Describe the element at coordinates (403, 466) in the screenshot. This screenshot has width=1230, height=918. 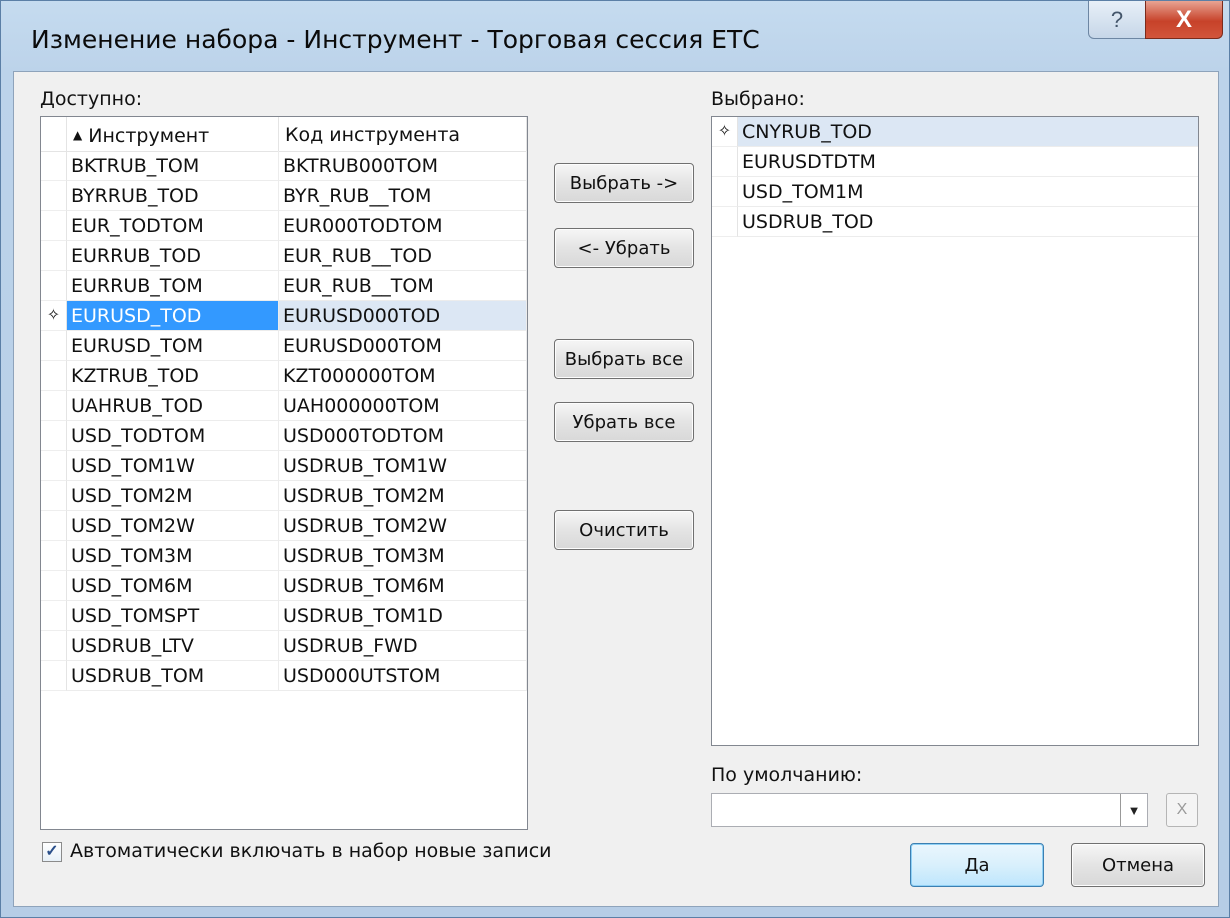
I see `code-cell: USDRUB_TOM1W` at that location.